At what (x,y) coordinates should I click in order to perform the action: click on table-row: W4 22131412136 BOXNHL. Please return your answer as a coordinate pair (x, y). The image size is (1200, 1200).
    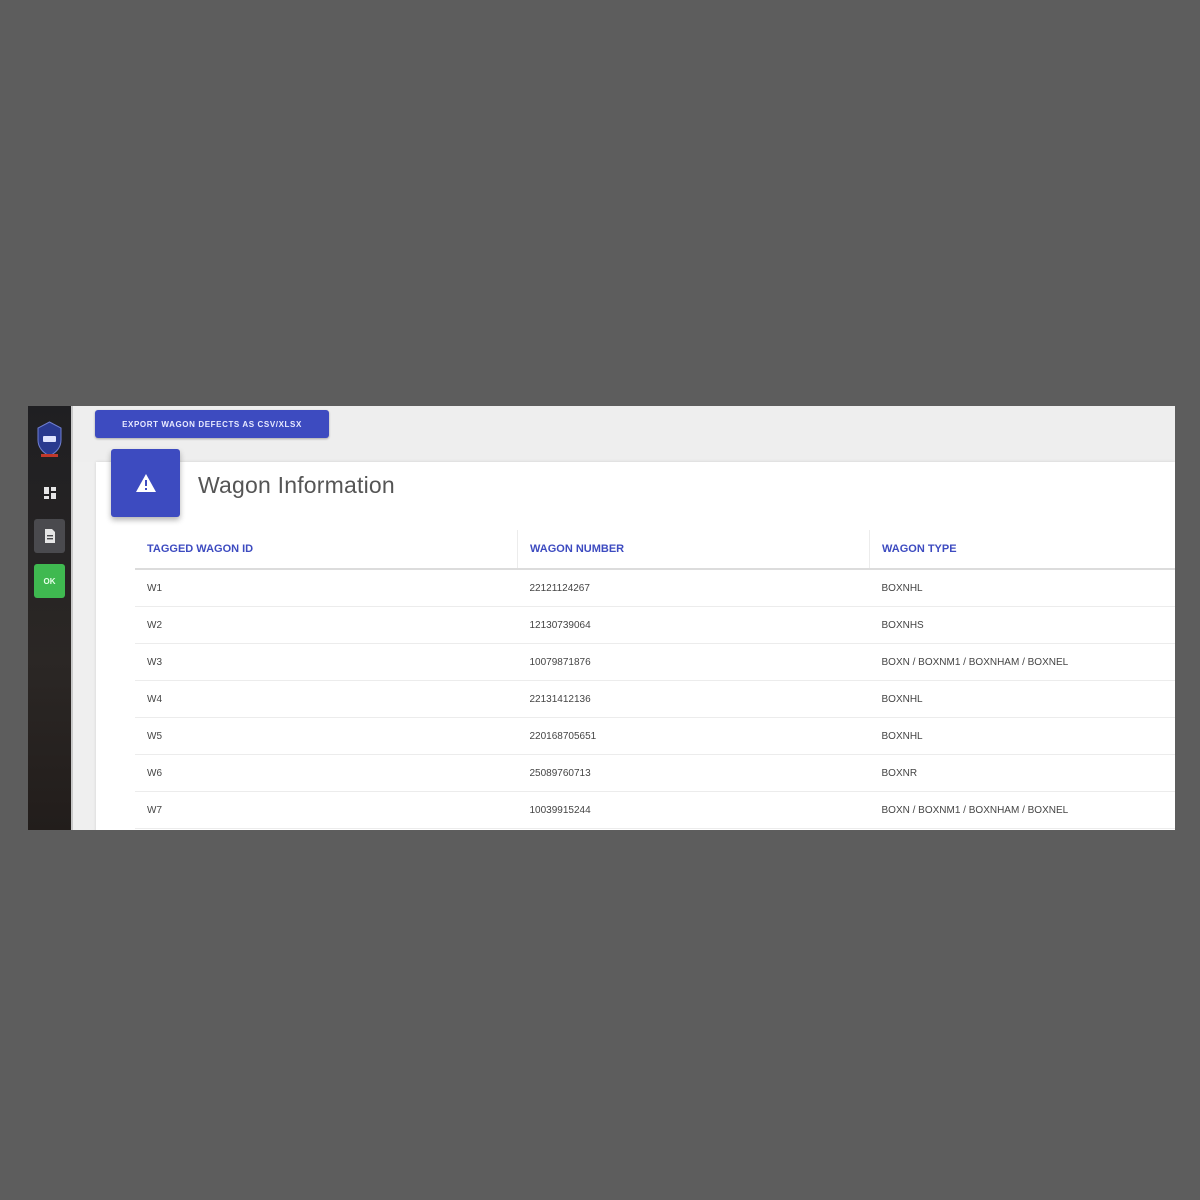
    Looking at the image, I should click on (655, 699).